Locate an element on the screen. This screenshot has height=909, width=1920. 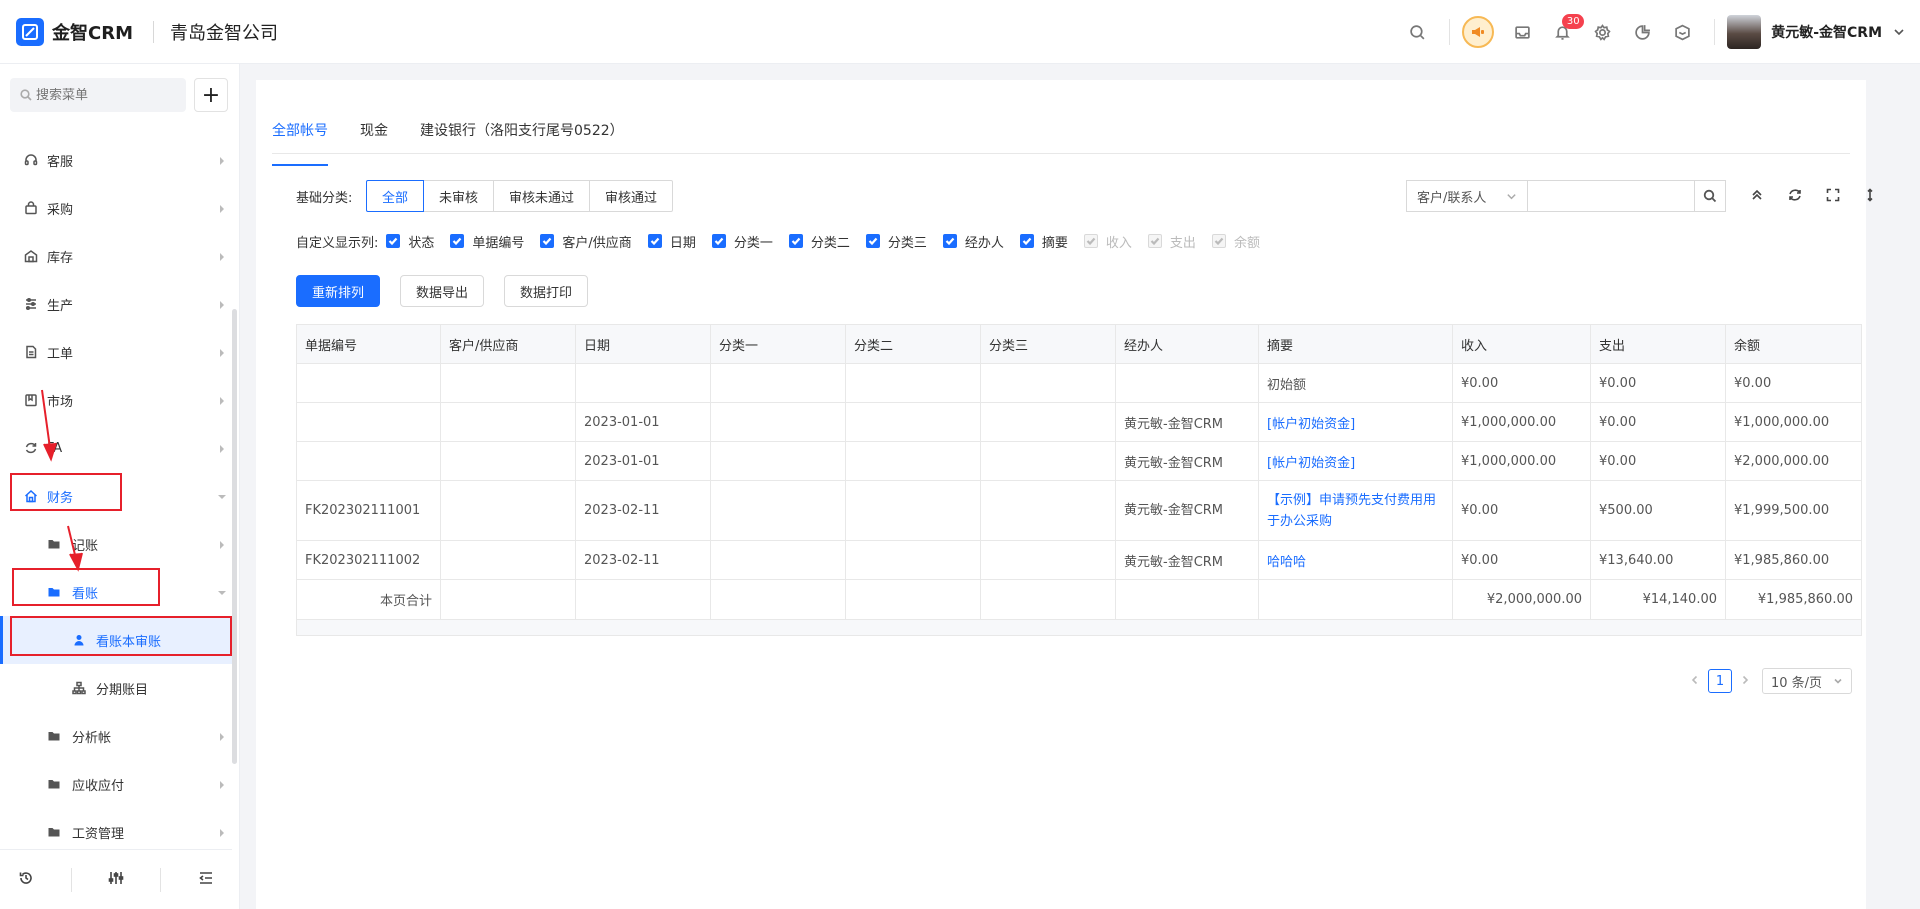
sidebar-item-customer-service: 客服 is located at coordinates (116, 160).